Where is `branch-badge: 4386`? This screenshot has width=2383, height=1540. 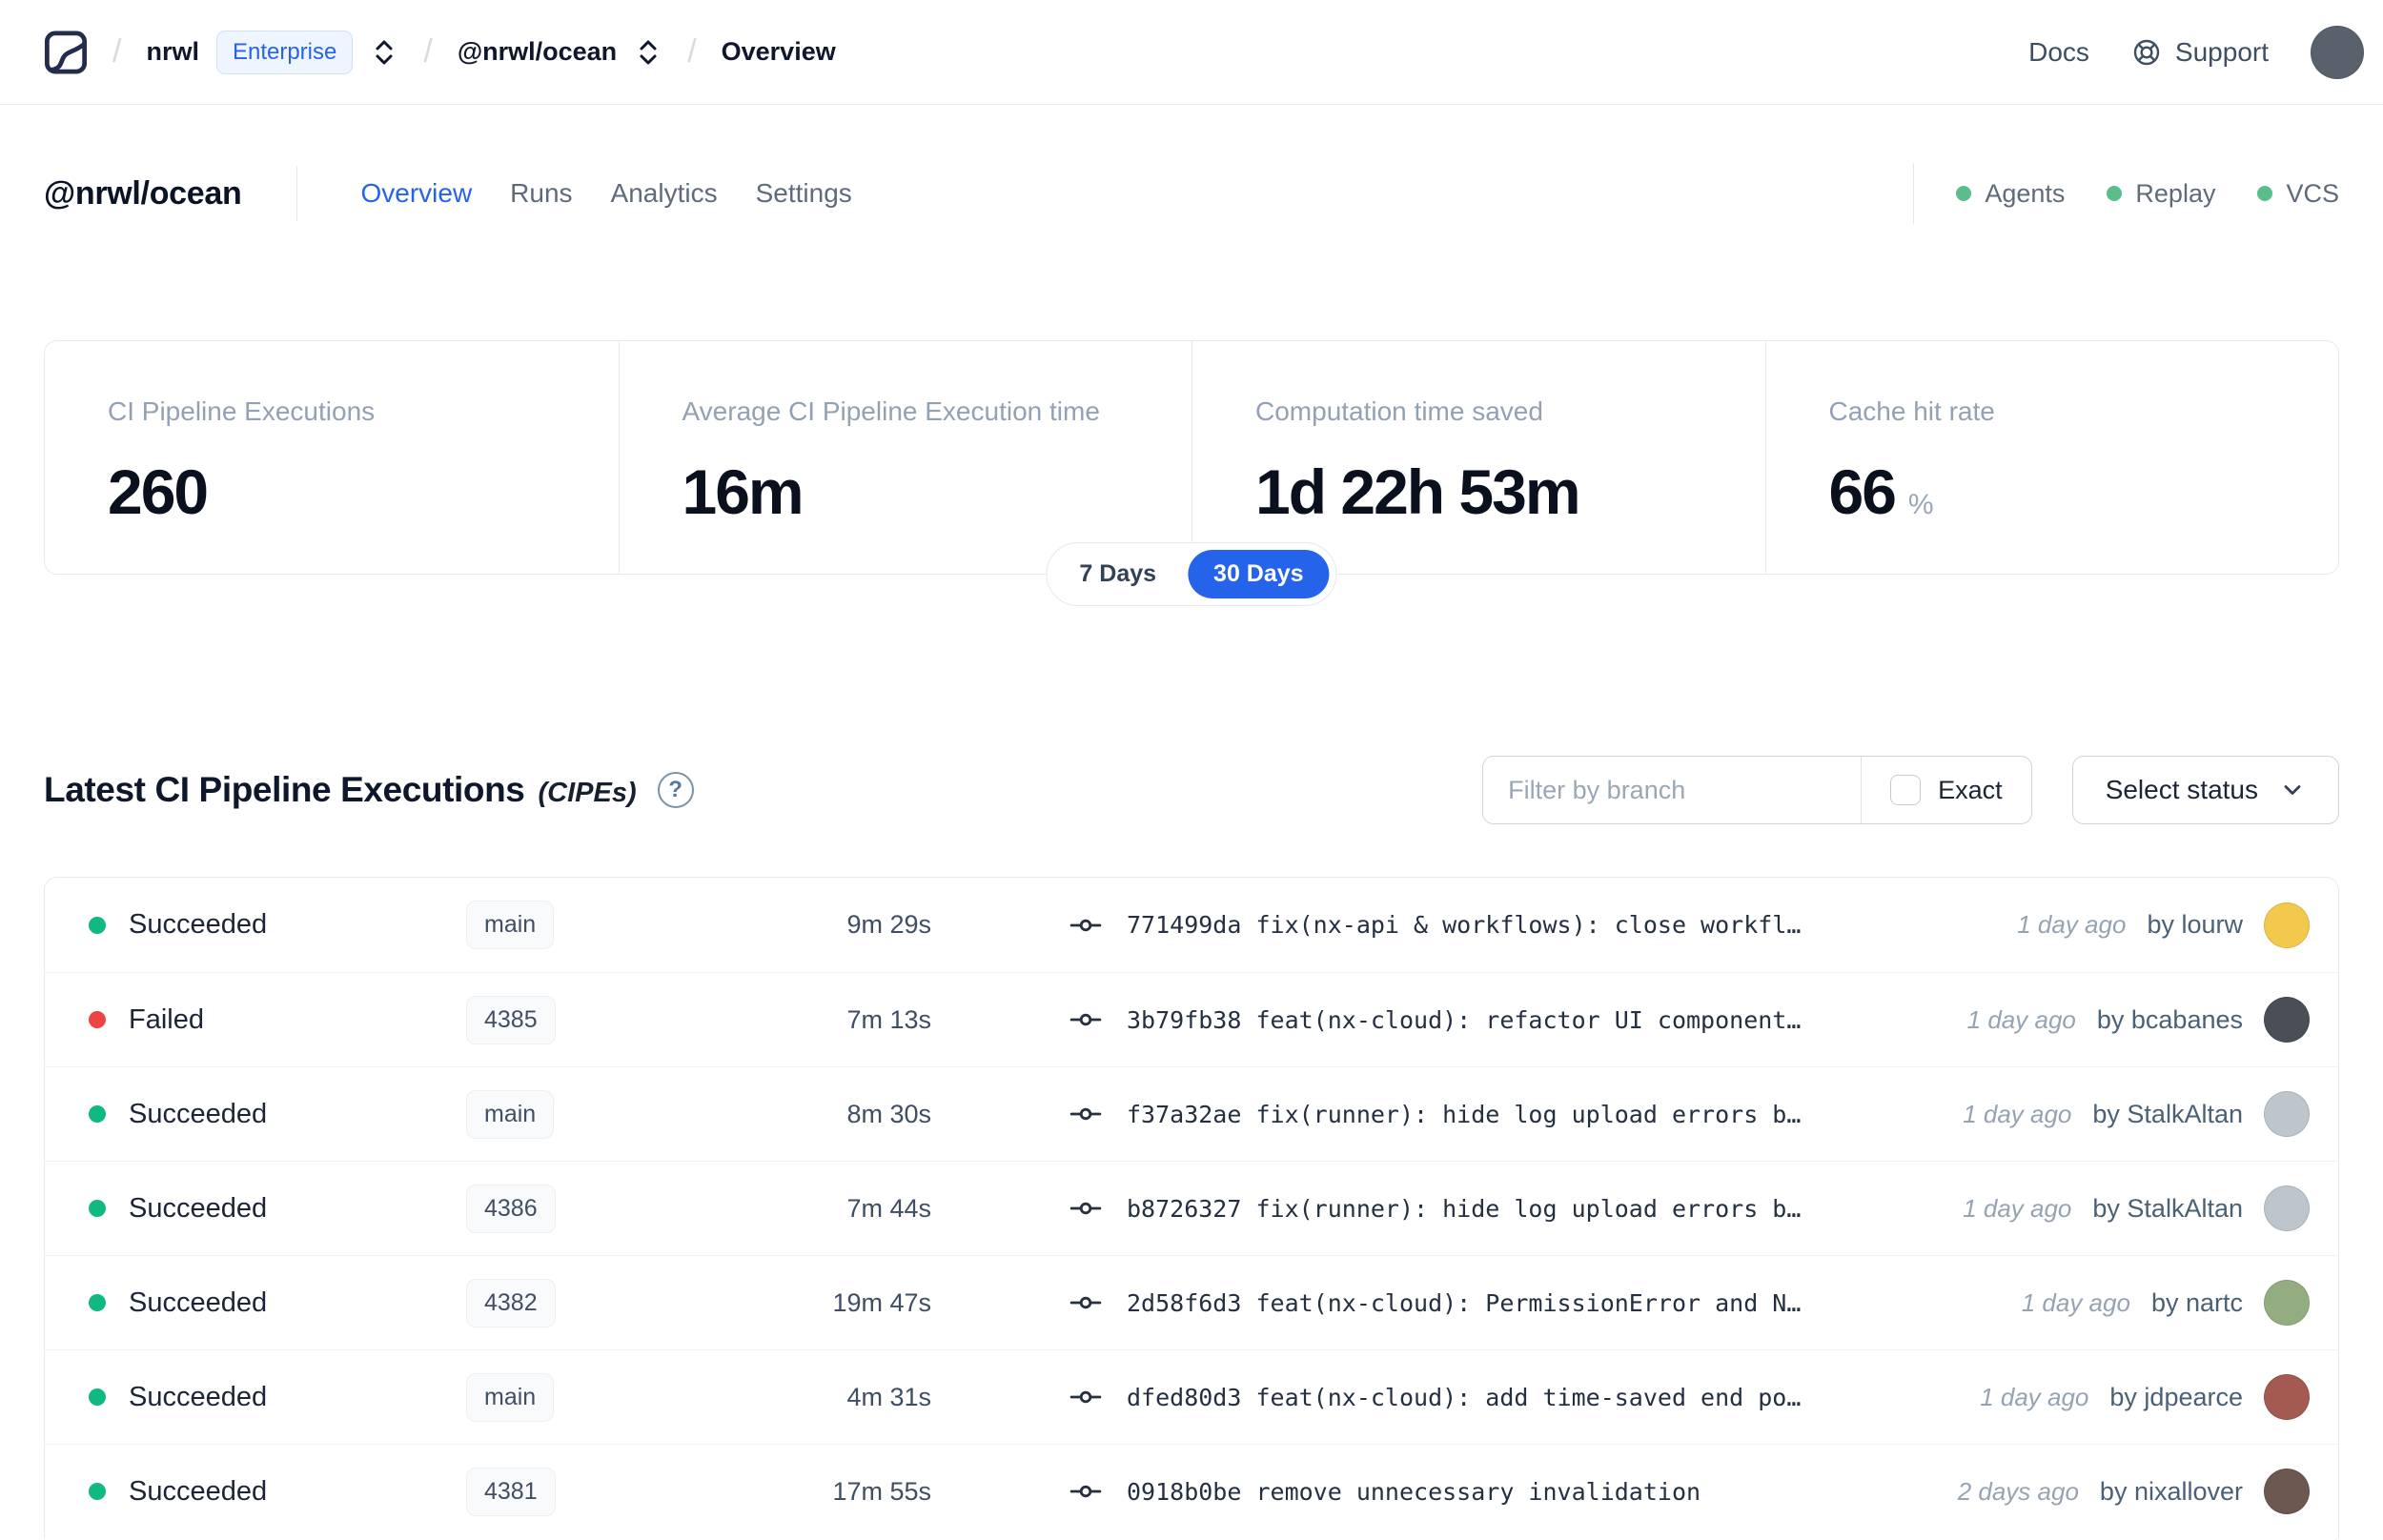
branch-badge: 4386 is located at coordinates (511, 1208).